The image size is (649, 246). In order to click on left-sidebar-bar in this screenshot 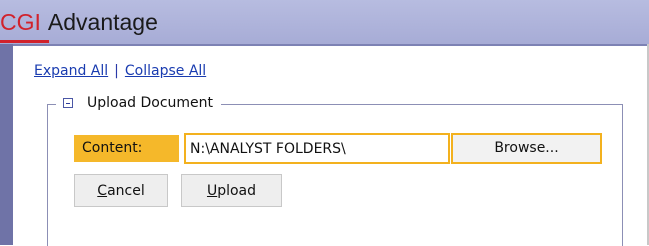, I will do `click(6, 144)`.